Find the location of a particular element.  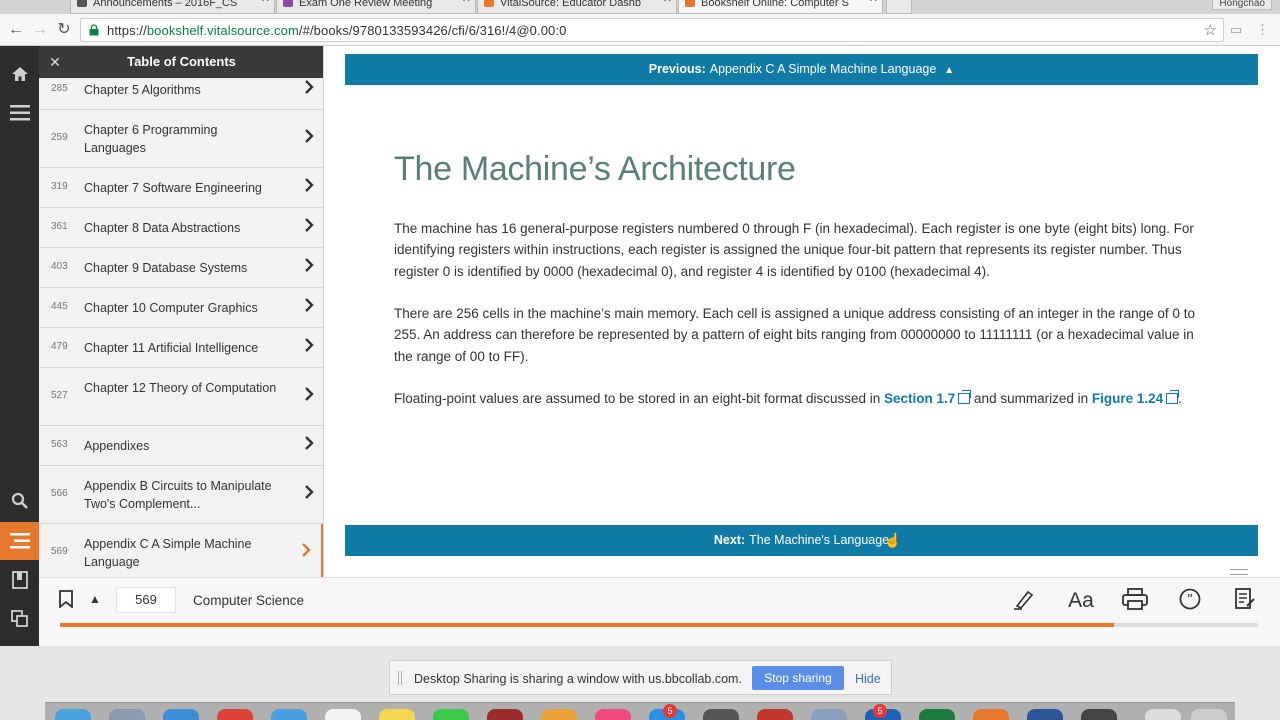

browser-tab: Exam One Review Meeting ✕ is located at coordinates (376, 7).